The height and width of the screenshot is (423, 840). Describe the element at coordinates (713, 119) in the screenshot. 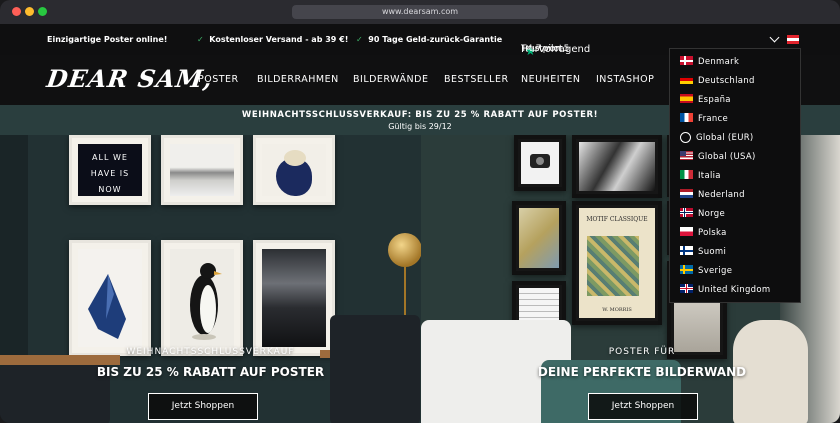

I see `country-label: France` at that location.